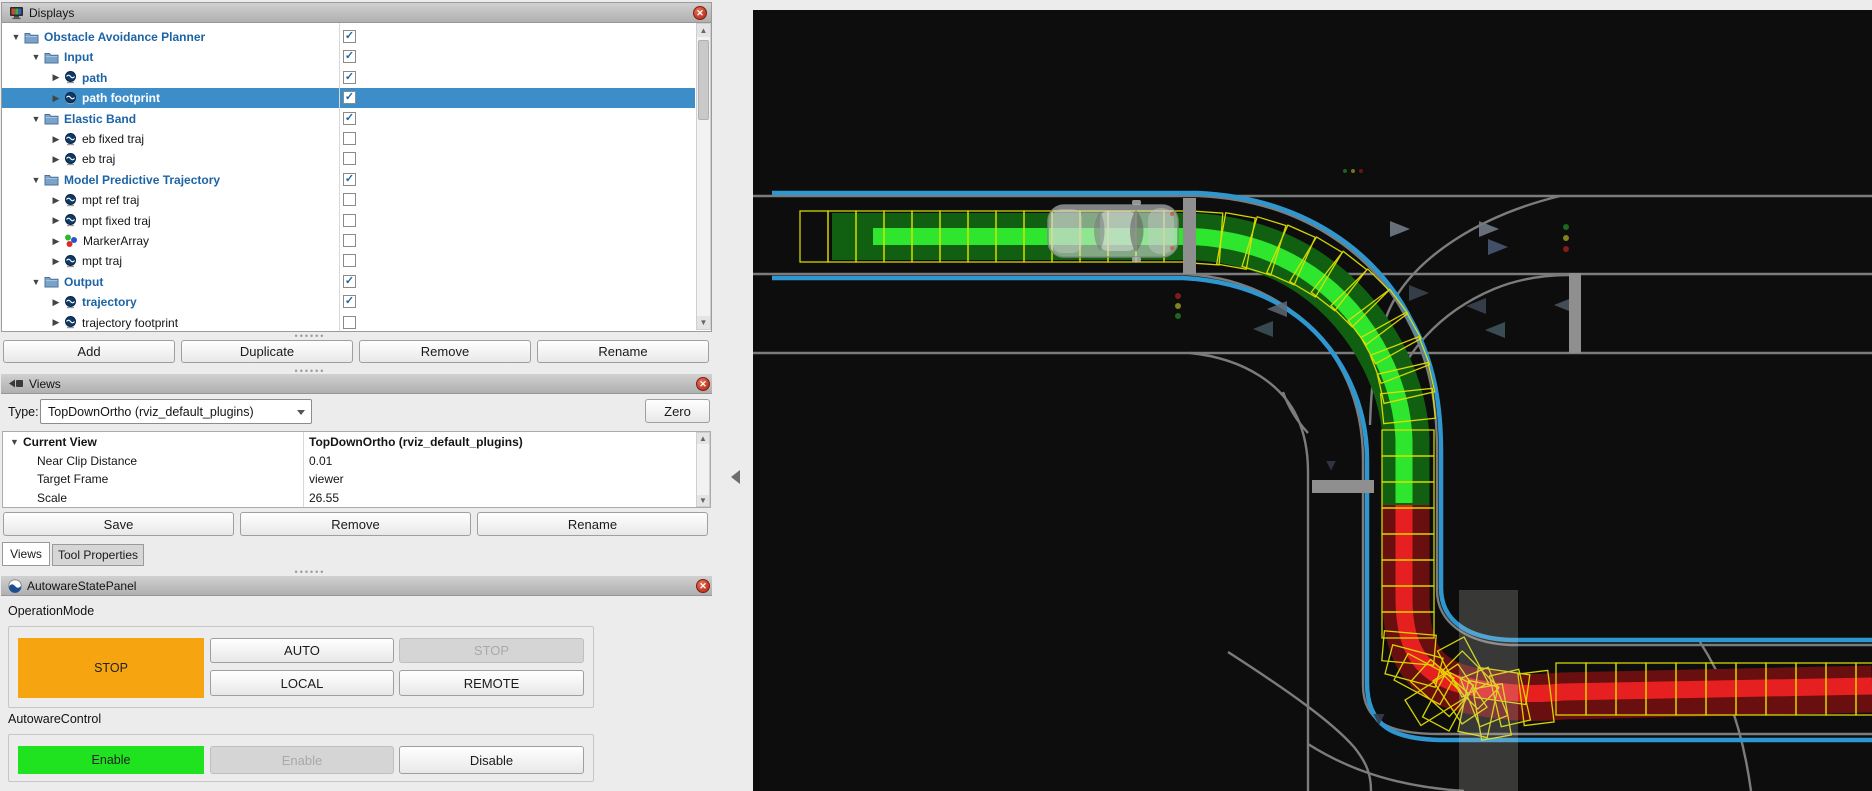 This screenshot has width=1872, height=791. I want to click on local-button: LOCAL, so click(302, 683).